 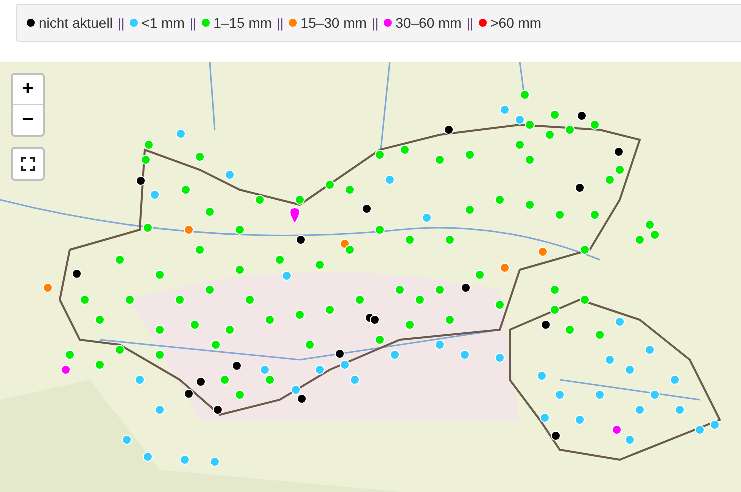 What do you see at coordinates (243, 23) in the screenshot?
I see `legend-label: 1–15 mm` at bounding box center [243, 23].